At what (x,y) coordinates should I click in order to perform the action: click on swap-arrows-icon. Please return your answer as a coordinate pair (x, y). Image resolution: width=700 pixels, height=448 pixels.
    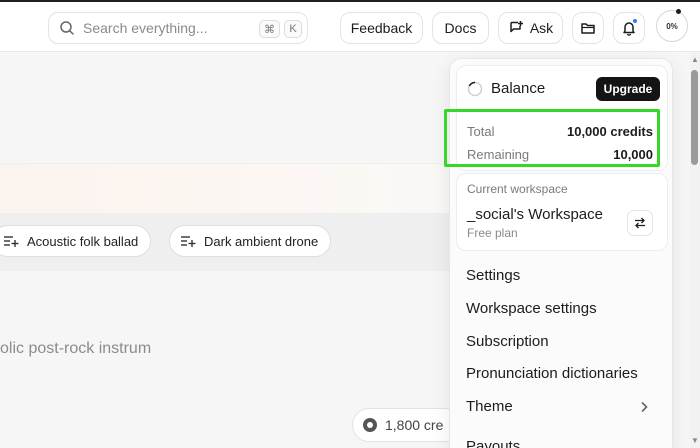
    Looking at the image, I should click on (640, 223).